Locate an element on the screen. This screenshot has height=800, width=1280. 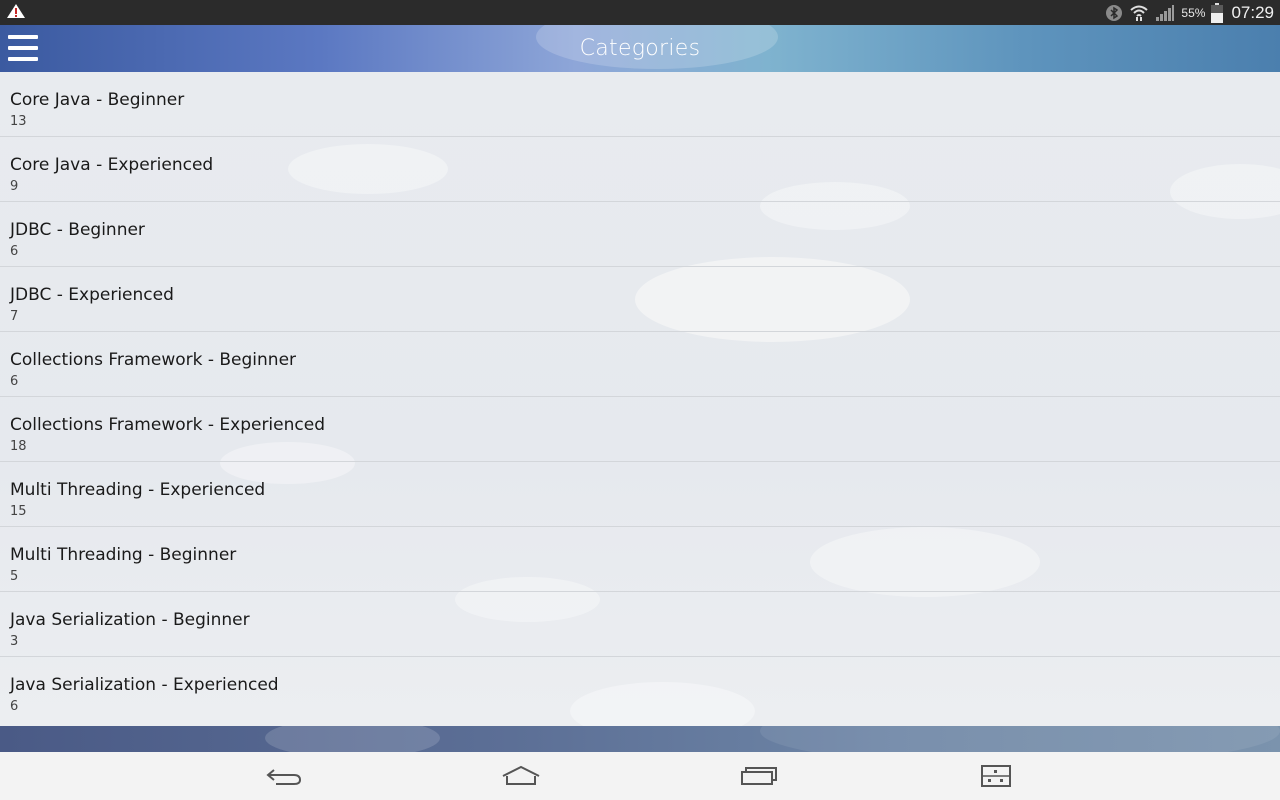
home-icon is located at coordinates (521, 776).